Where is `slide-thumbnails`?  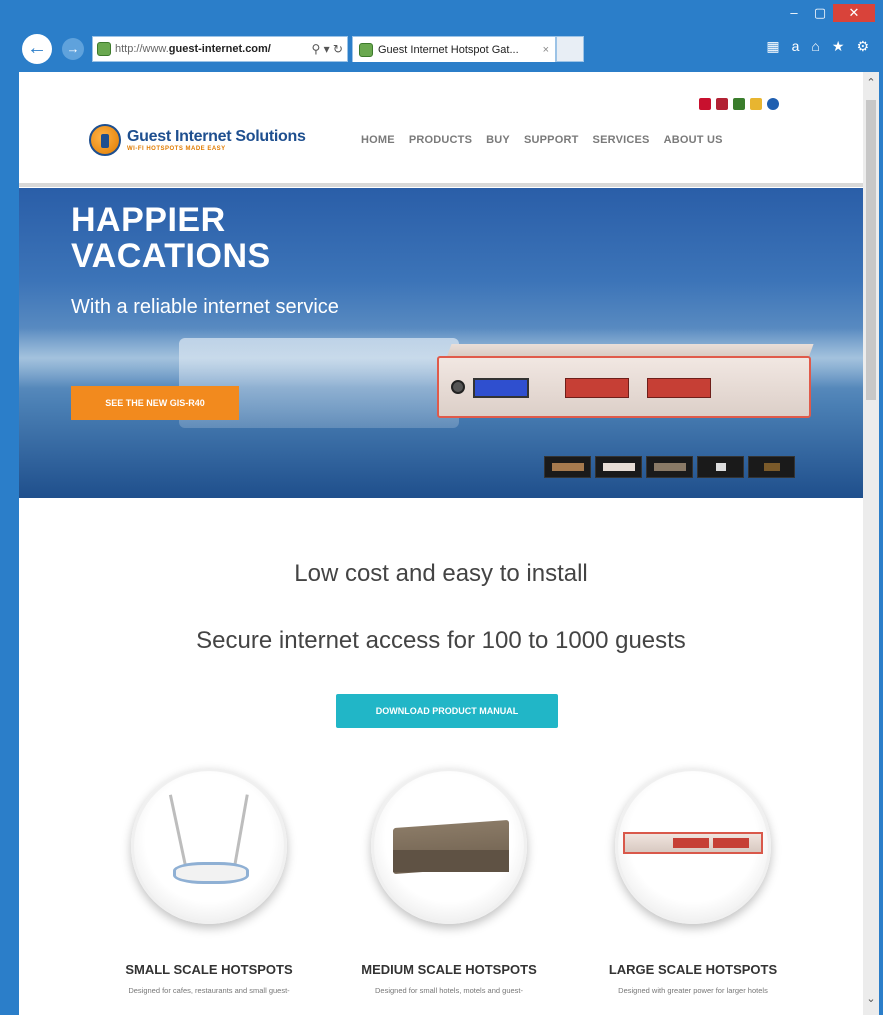 slide-thumbnails is located at coordinates (669, 467).